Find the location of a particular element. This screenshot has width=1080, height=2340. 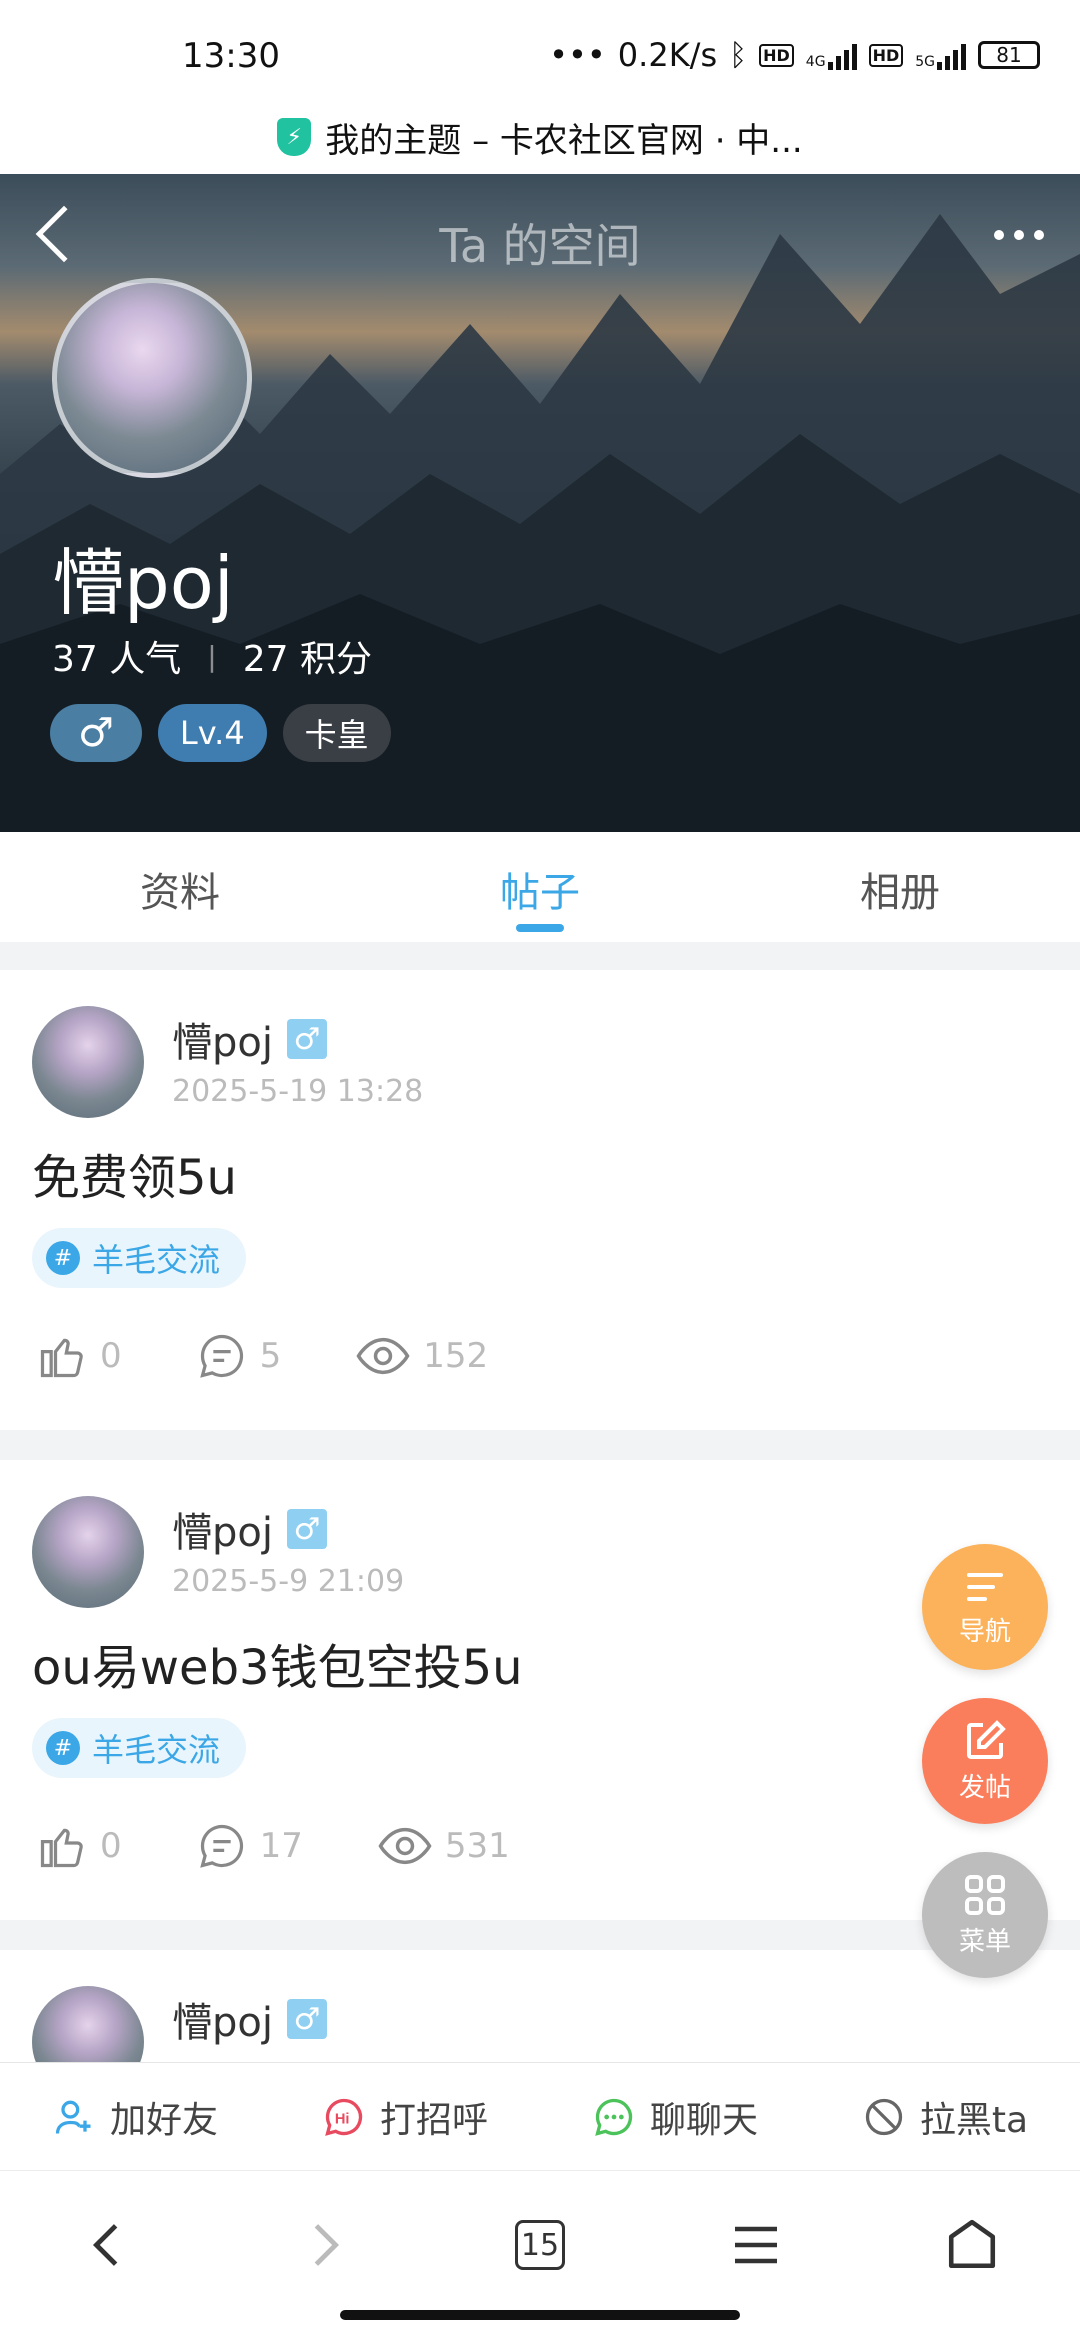

edit-icon is located at coordinates (986, 1739).